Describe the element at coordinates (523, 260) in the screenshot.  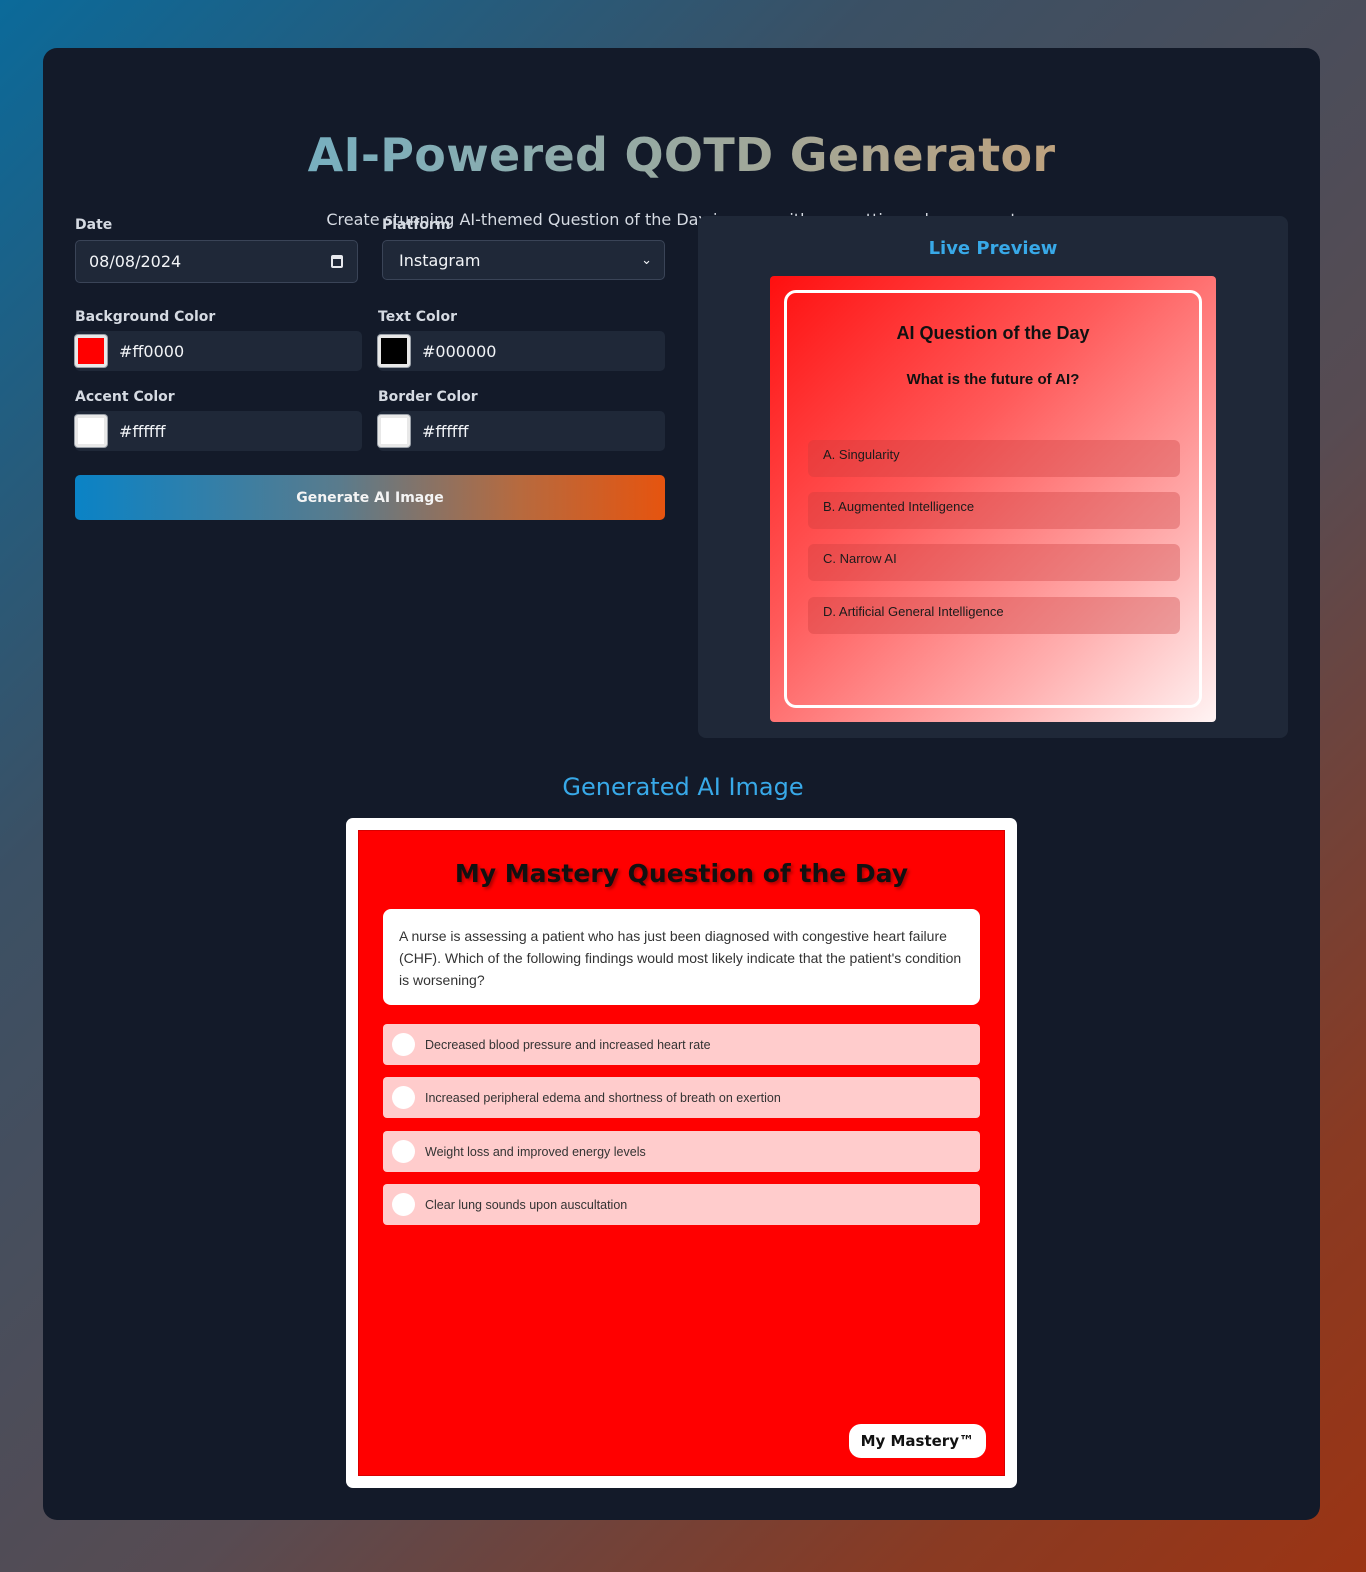
I see `platform-select: Instagram ⌄` at that location.